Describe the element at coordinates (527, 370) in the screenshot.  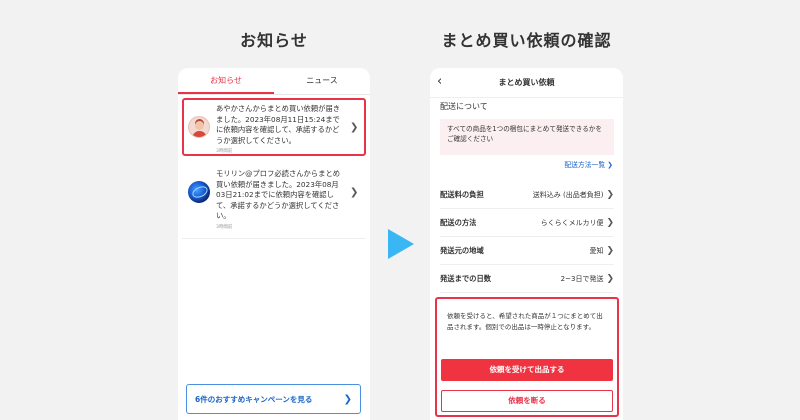
I see `accept-request-button: 依頼を受けて出品する` at that location.